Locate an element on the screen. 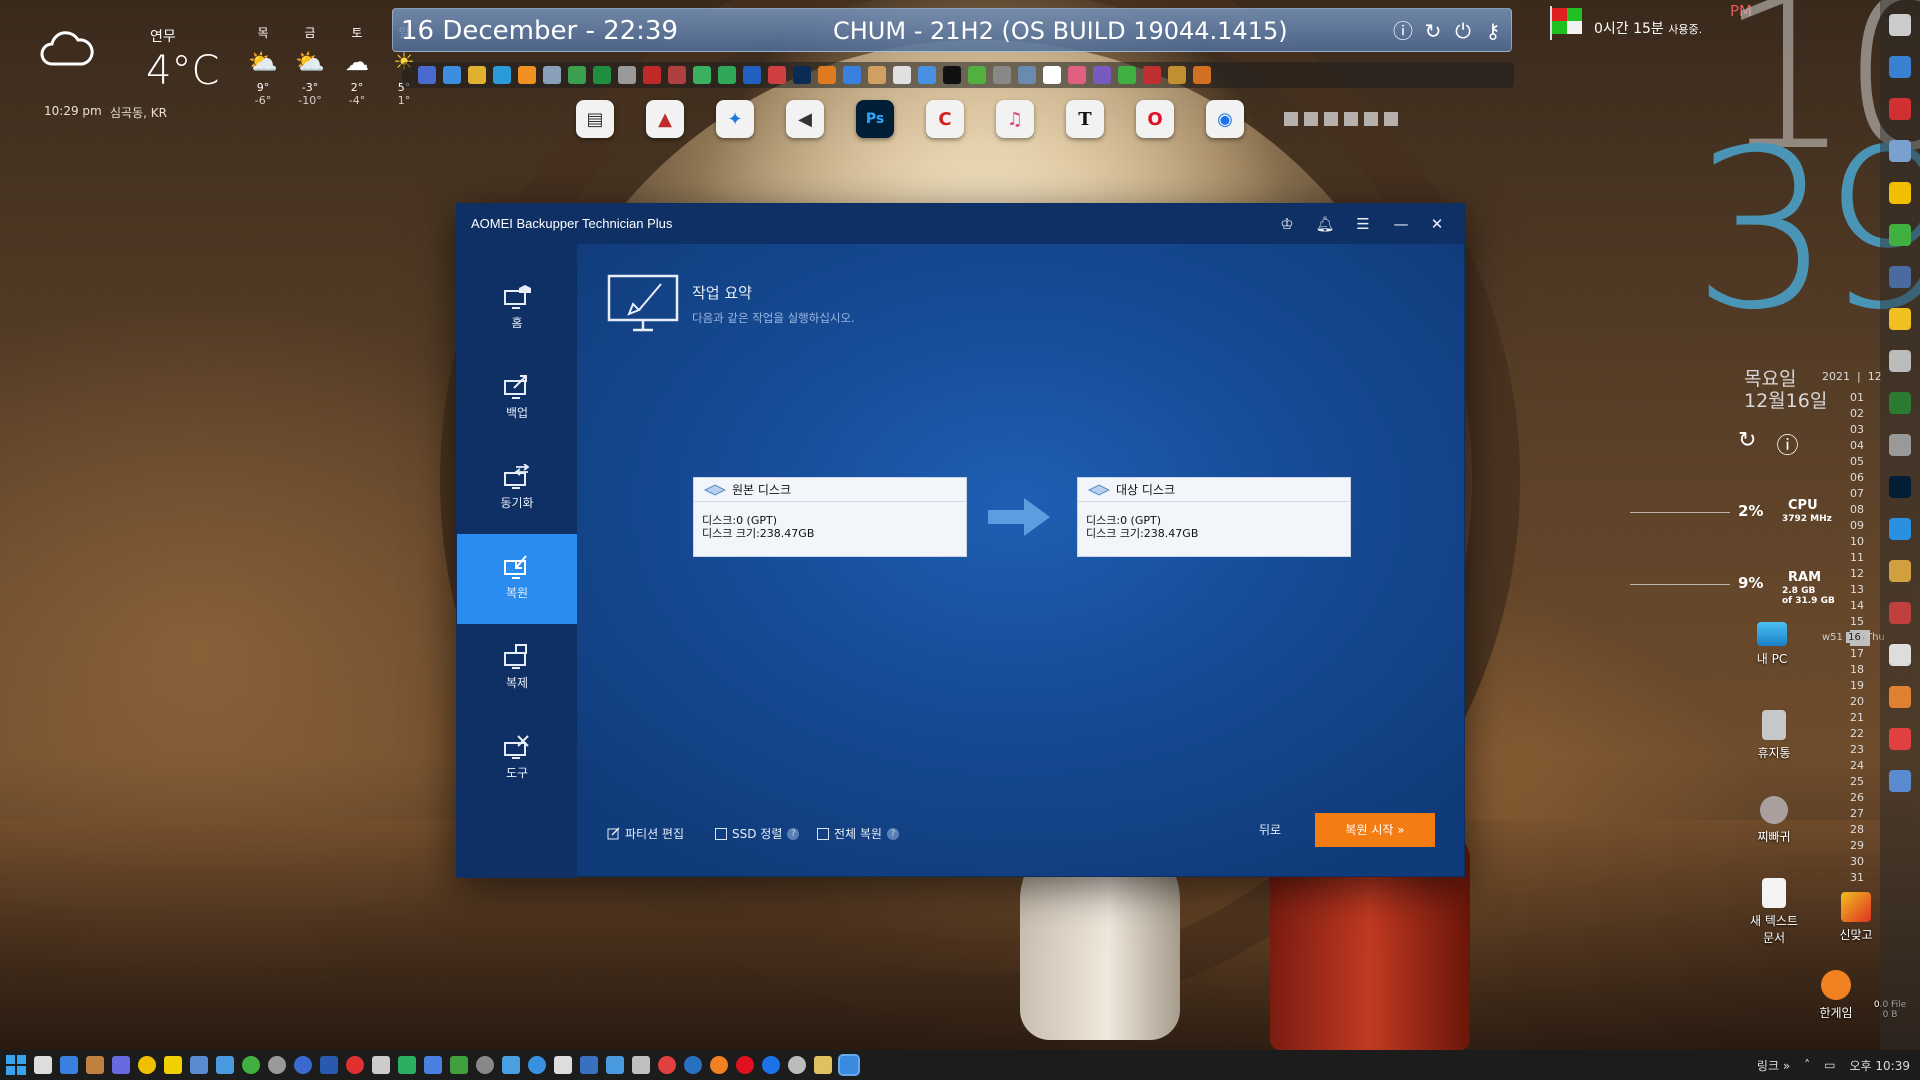 The height and width of the screenshot is (1080, 1920). info-icon: ⓘ is located at coordinates (1403, 31).